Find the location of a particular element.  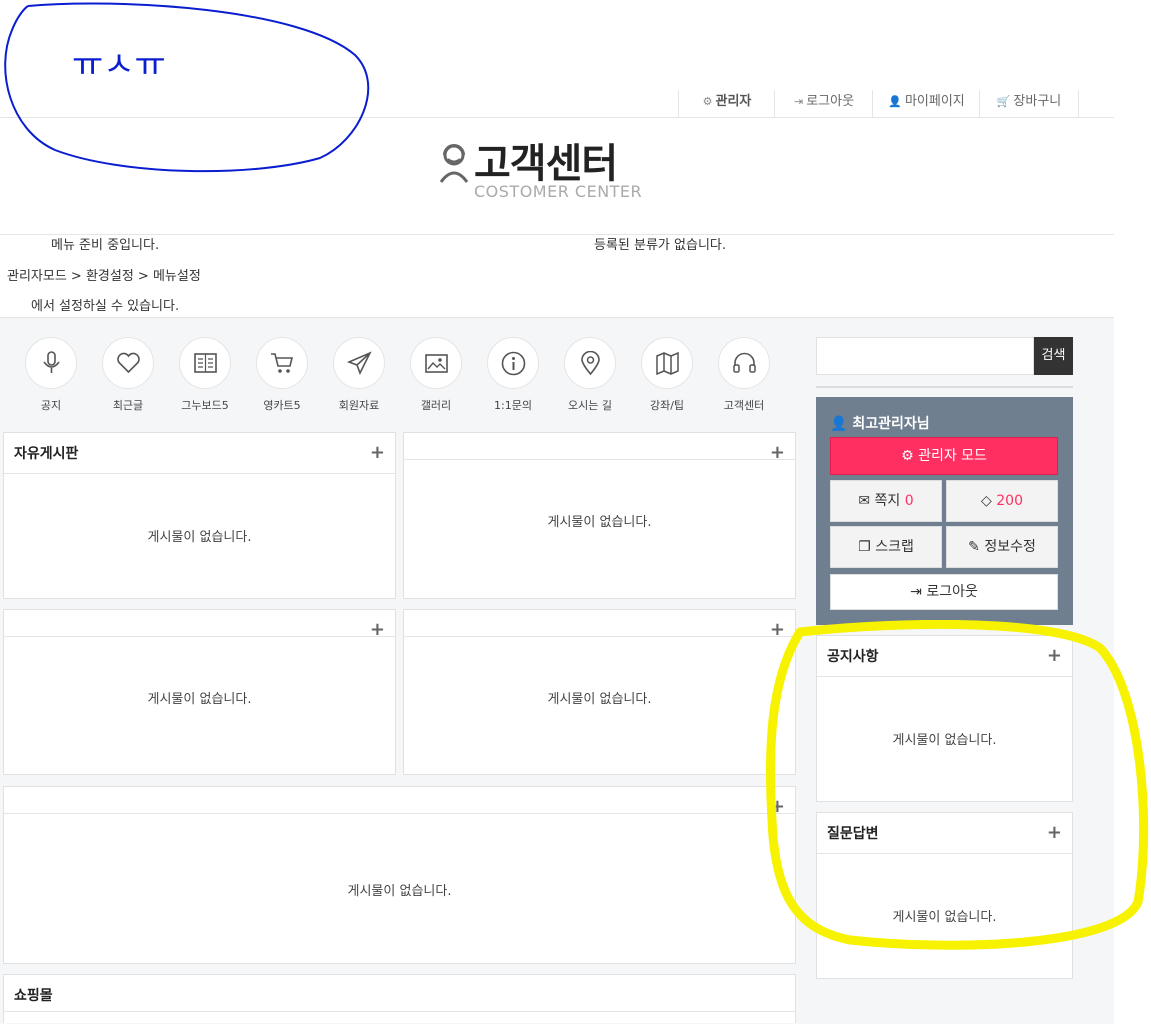

quick-menu-label: 갤러리 is located at coordinates (436, 405).